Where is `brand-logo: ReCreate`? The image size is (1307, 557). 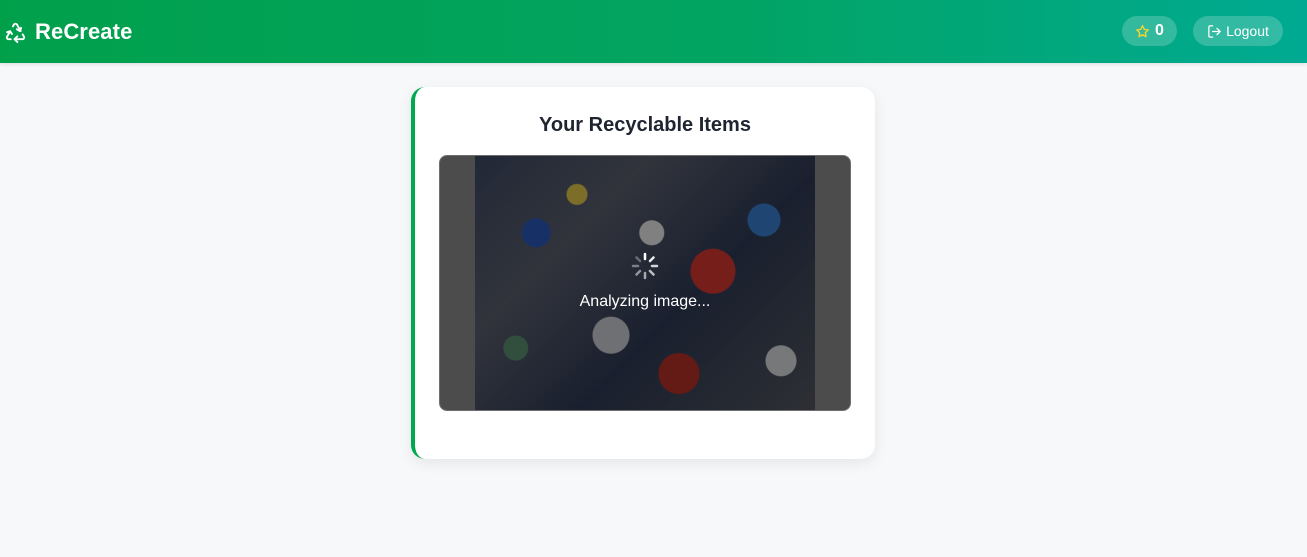 brand-logo: ReCreate is located at coordinates (68, 32).